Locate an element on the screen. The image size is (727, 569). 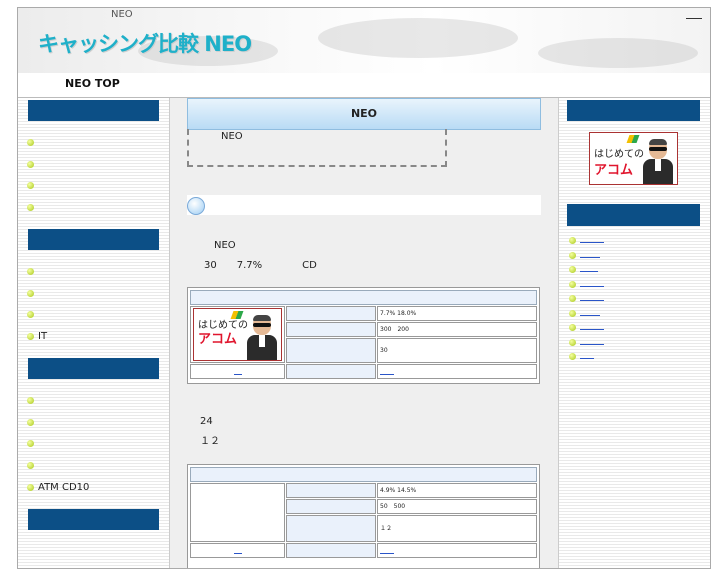
leaf-icon is located at coordinates (237, 315).